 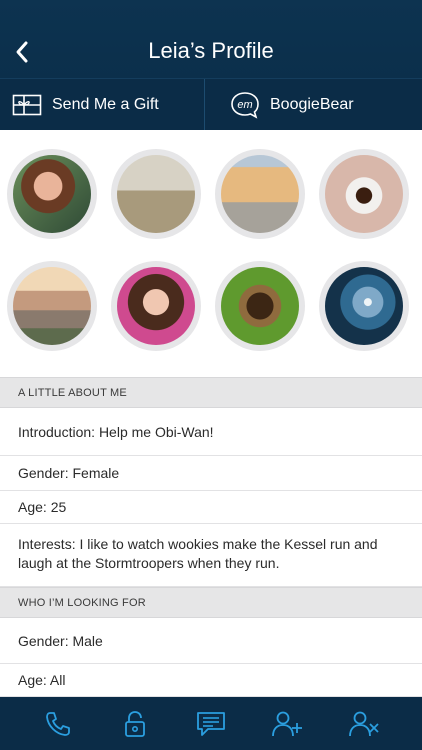 I want to click on em-chat-icon: em, so click(x=245, y=105).